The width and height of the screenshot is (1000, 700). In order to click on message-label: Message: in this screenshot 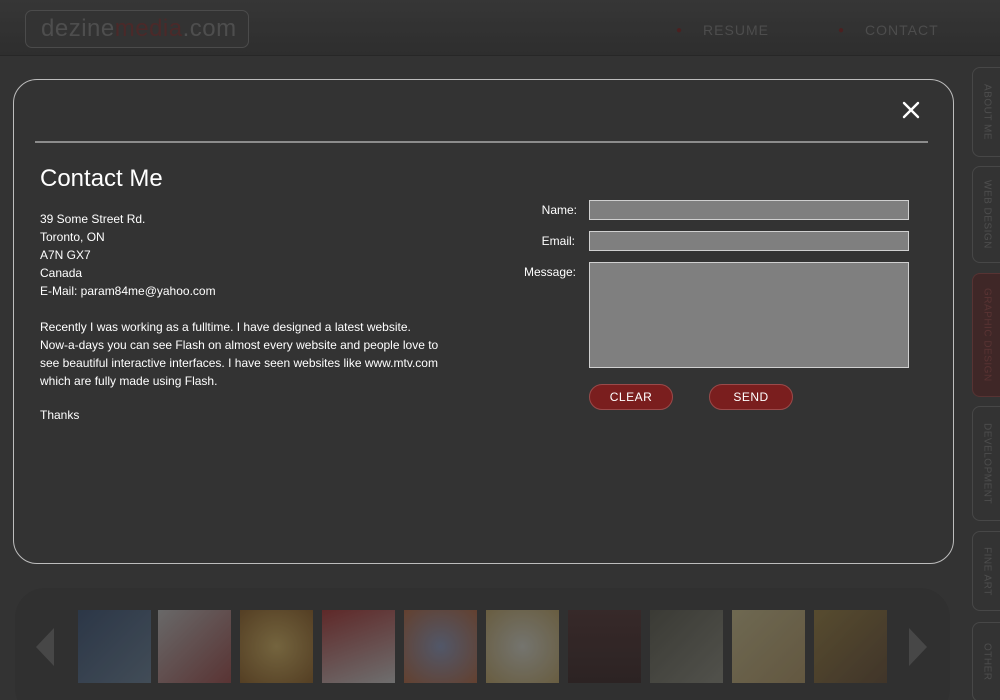, I will do `click(549, 272)`.